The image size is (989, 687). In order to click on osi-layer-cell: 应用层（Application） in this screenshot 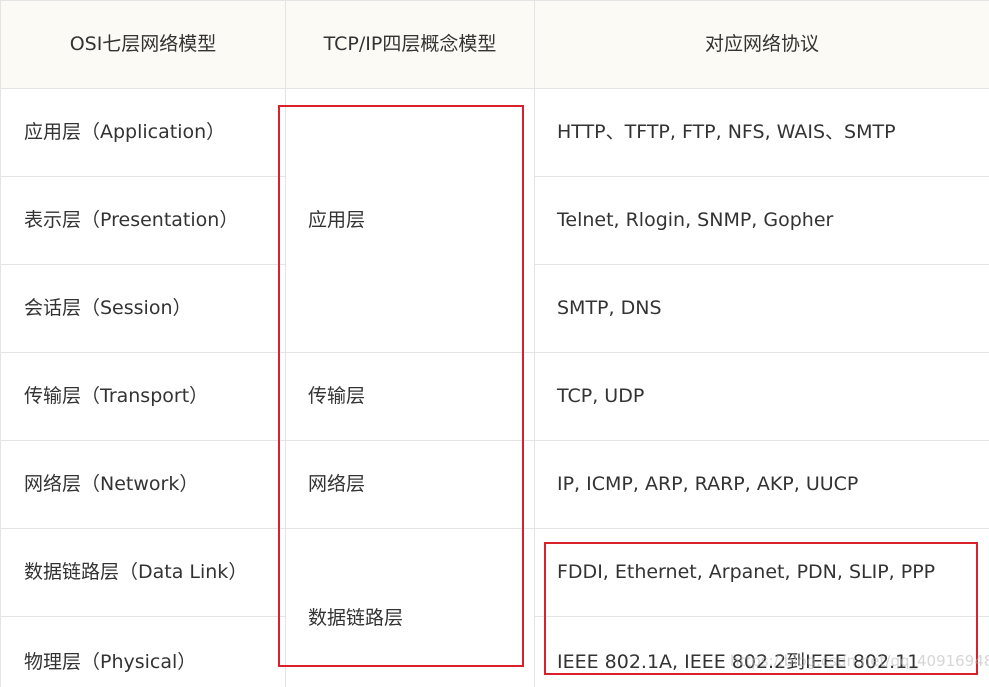, I will do `click(143, 132)`.